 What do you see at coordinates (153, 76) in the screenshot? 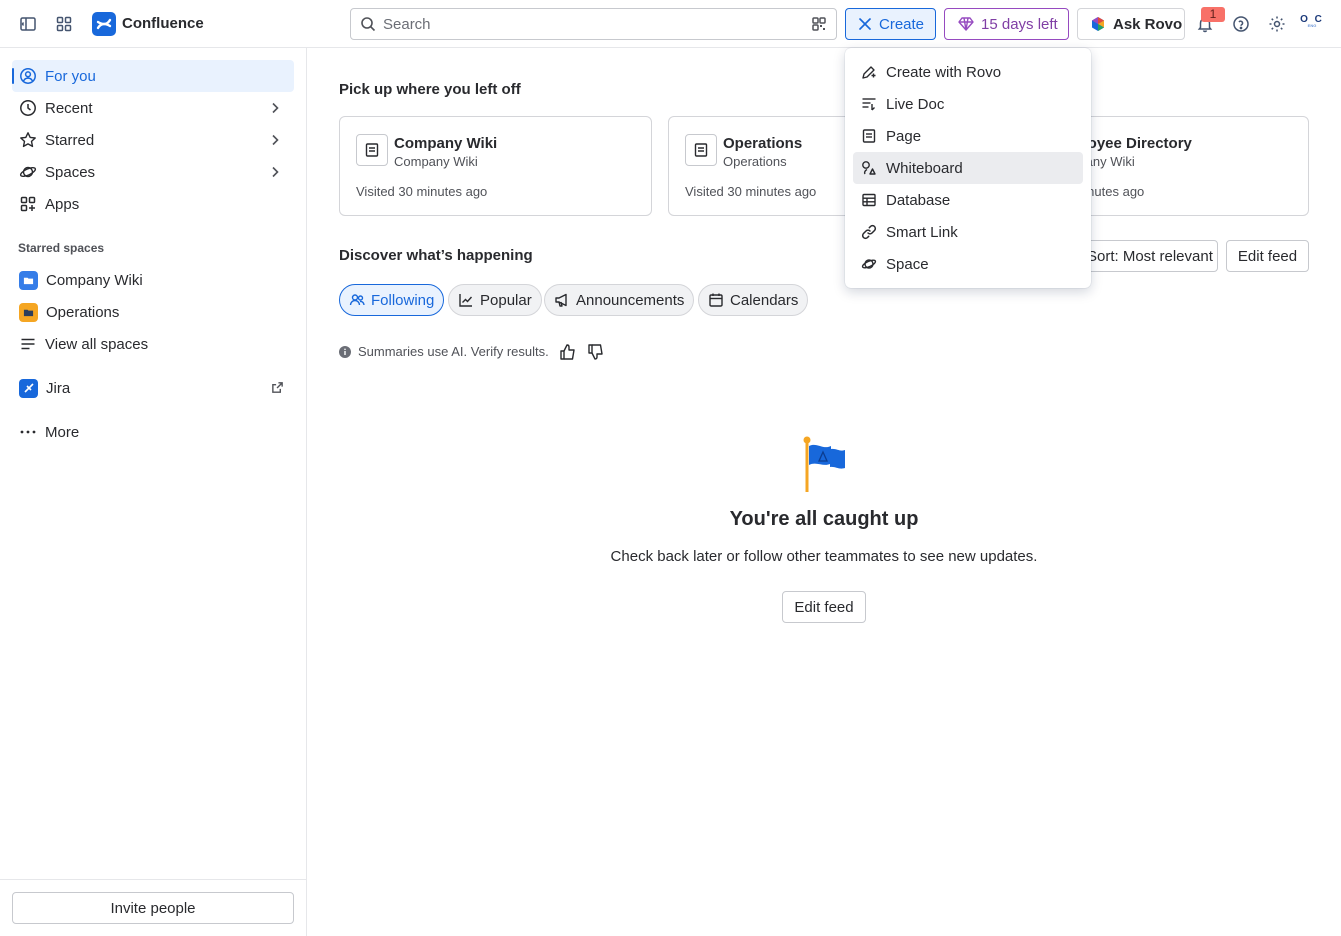
I see `sidebar-item-for-you: For you` at bounding box center [153, 76].